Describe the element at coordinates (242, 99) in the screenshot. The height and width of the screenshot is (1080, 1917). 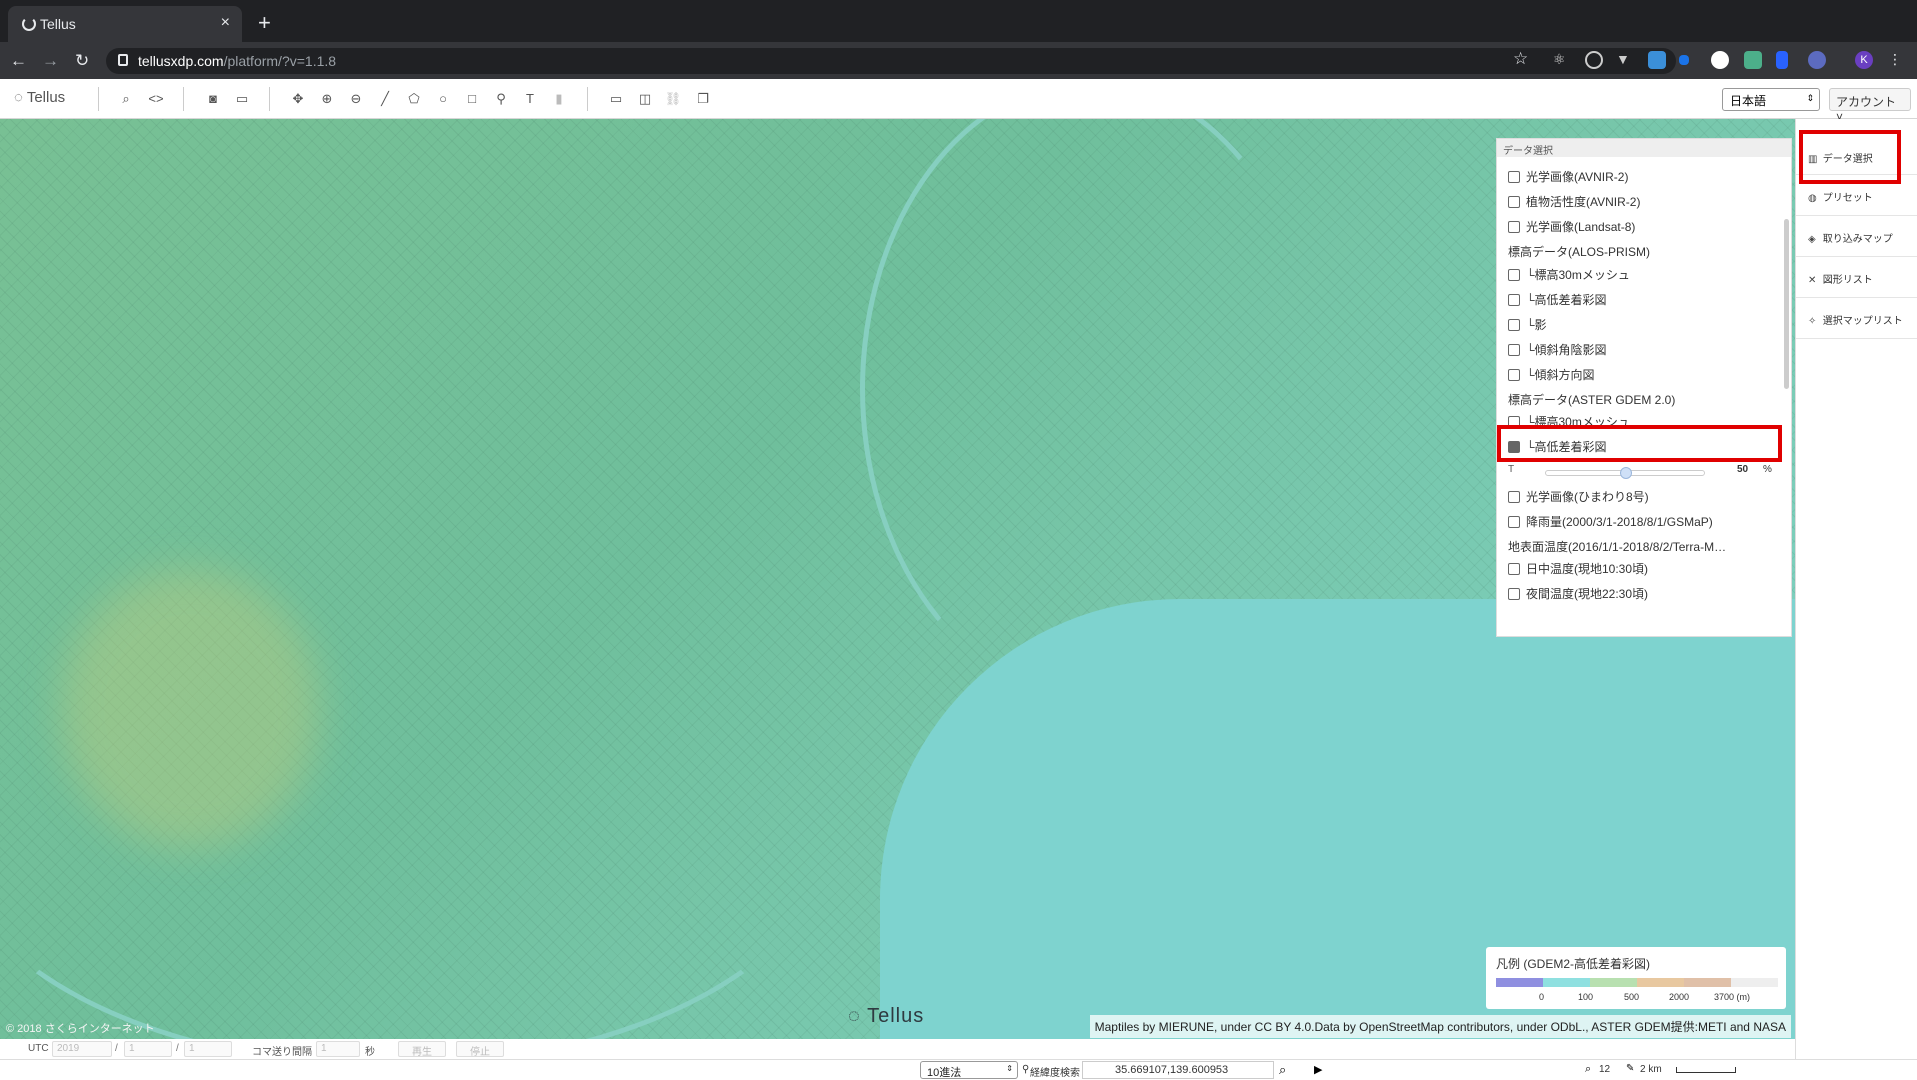
I see `keyboard-icon: ▭` at that location.